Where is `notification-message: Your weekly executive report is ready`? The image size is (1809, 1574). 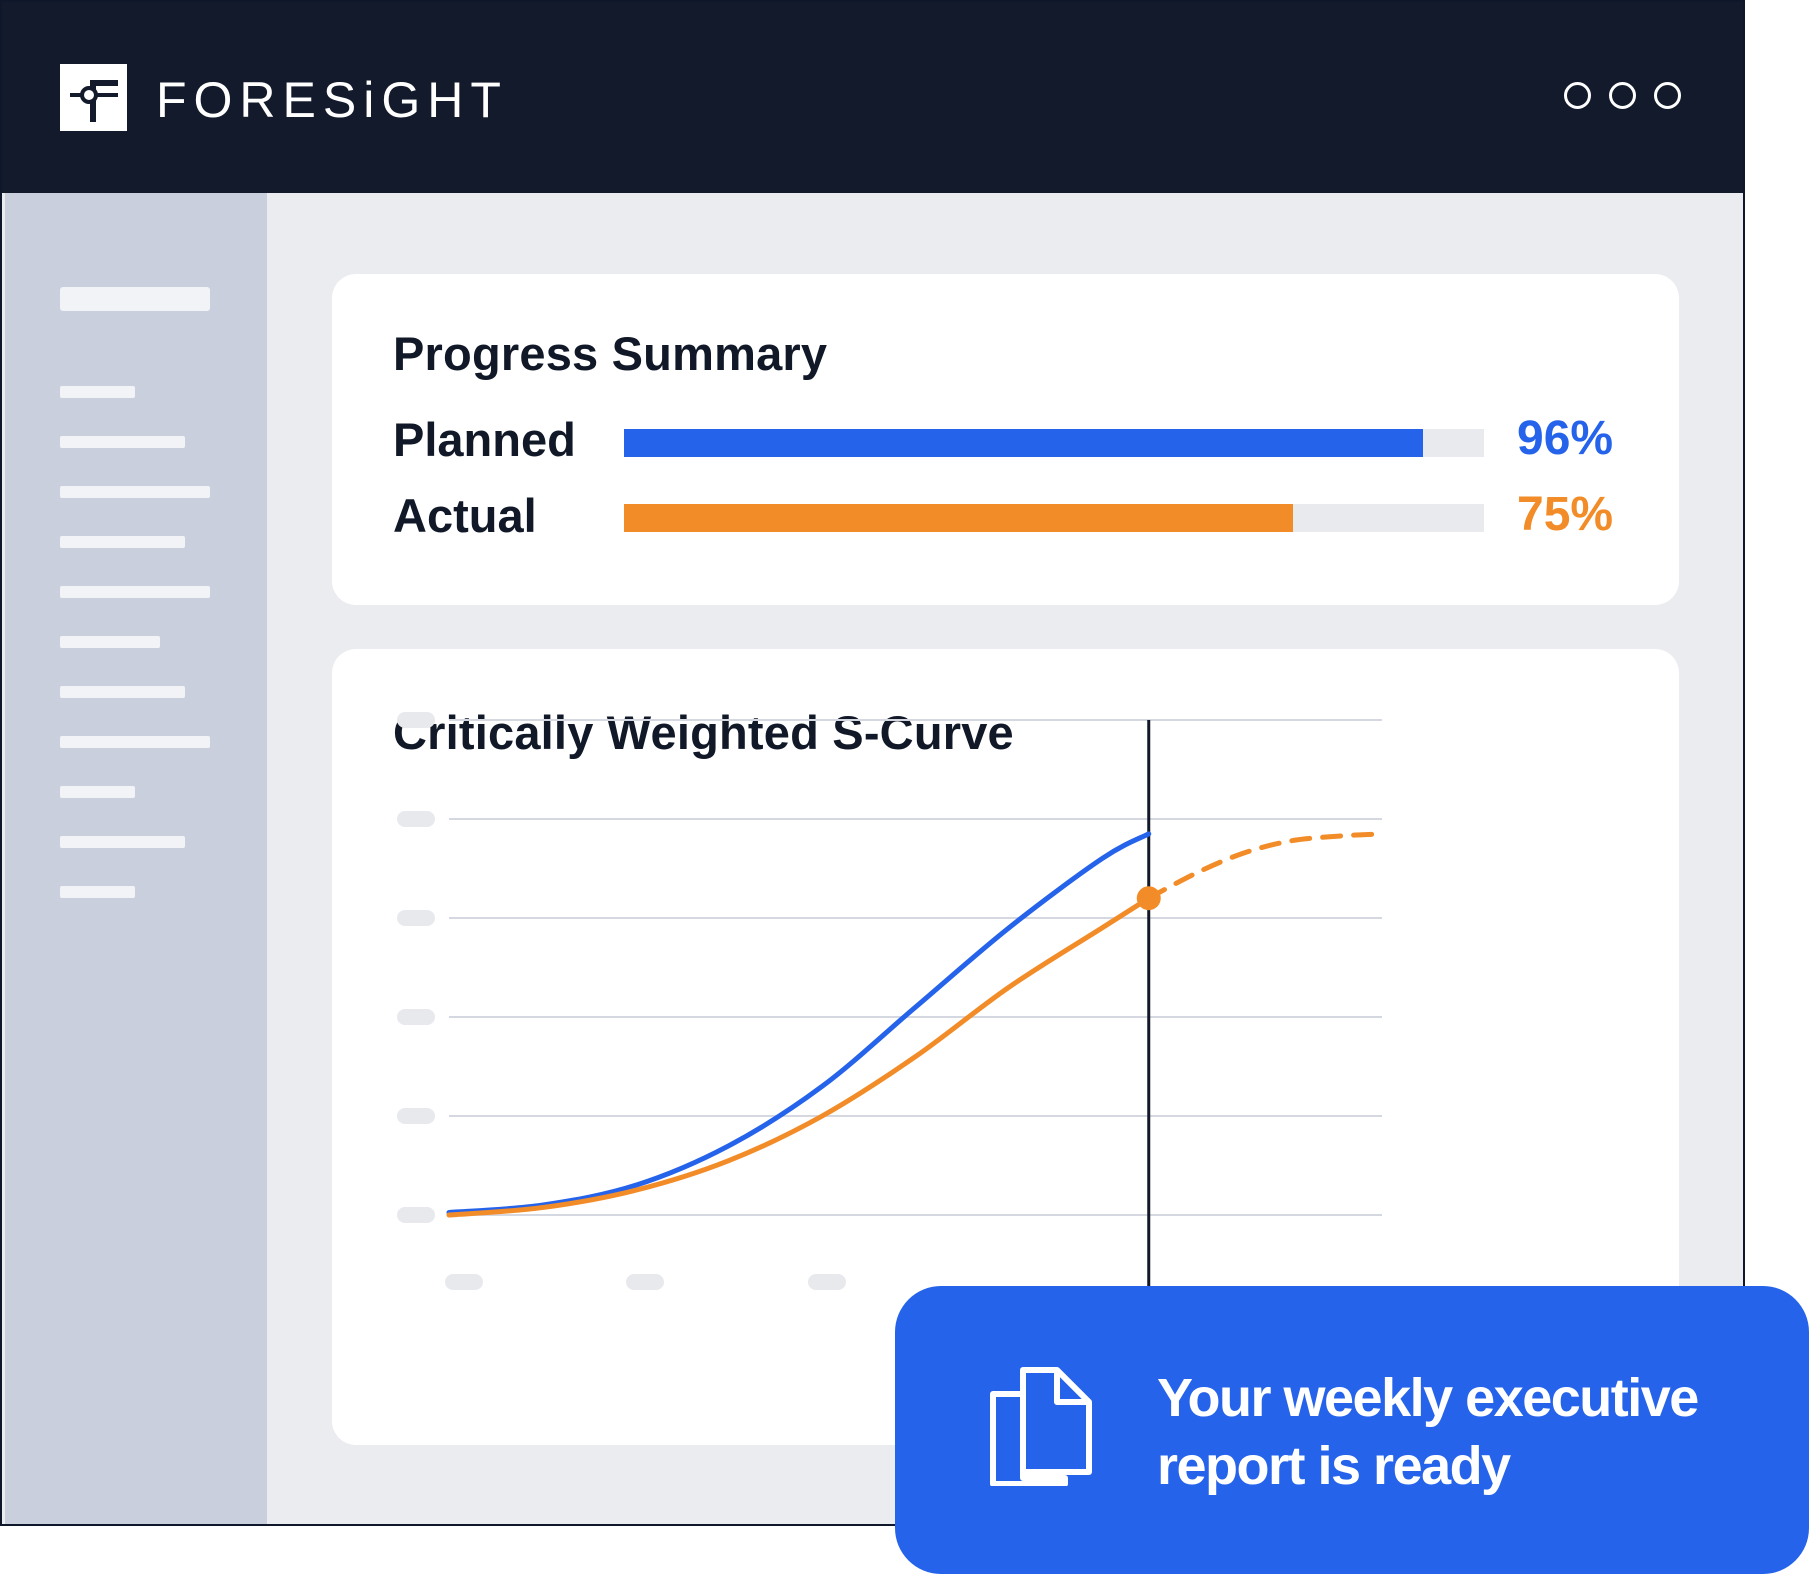 notification-message: Your weekly executive report is ready is located at coordinates (1428, 1432).